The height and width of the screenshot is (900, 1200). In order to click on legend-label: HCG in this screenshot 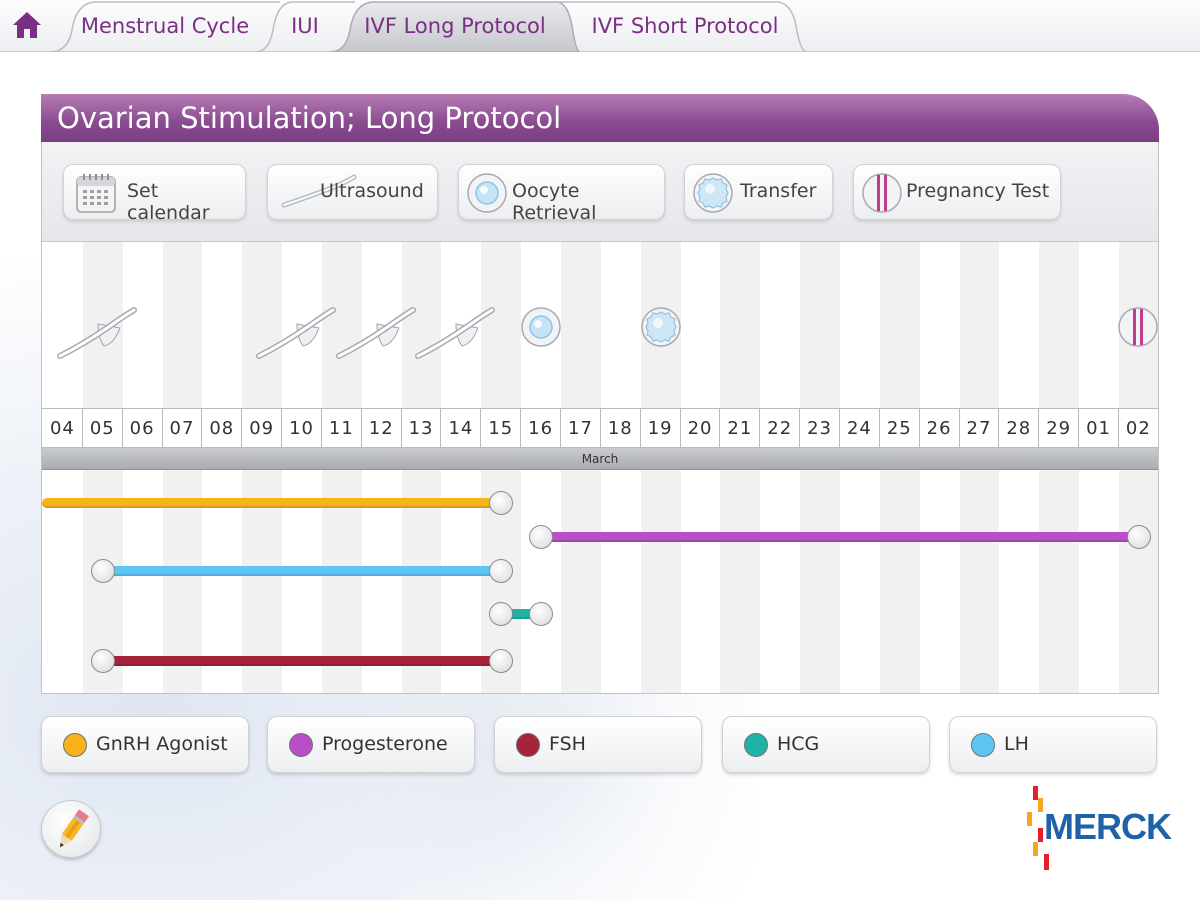, I will do `click(798, 744)`.